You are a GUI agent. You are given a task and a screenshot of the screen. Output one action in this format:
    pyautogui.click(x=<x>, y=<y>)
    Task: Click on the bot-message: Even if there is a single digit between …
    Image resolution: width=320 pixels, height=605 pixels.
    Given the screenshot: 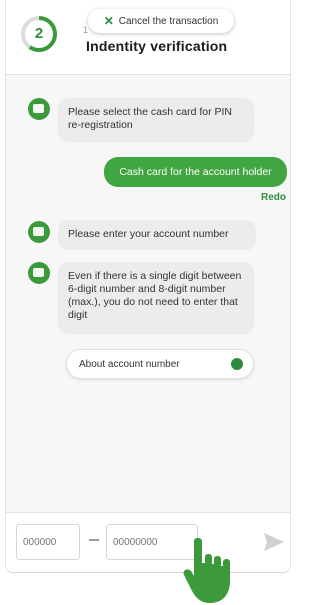 What is the action you would take?
    pyautogui.click(x=156, y=298)
    